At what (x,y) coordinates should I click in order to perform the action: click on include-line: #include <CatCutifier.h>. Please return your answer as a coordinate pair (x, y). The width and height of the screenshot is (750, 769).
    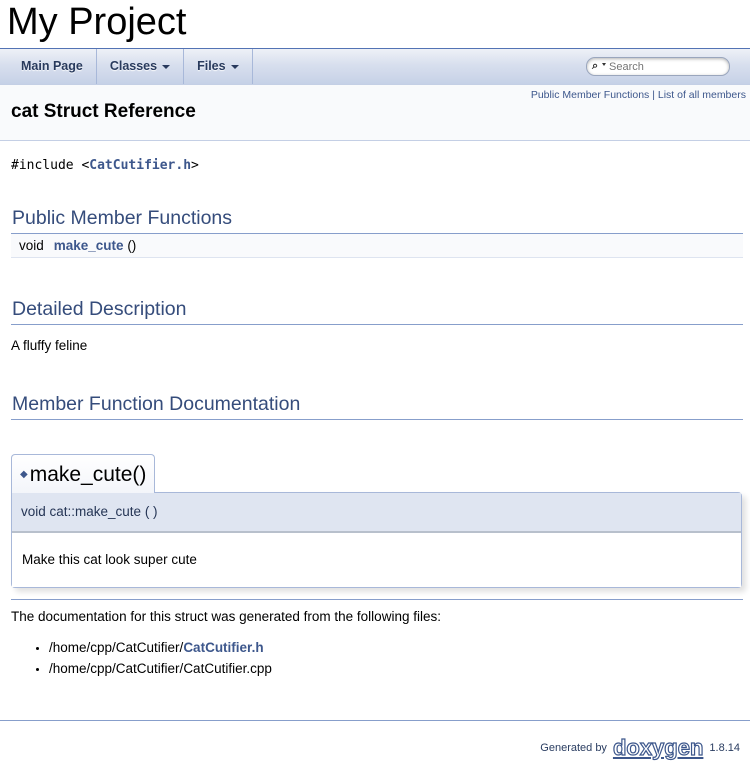
    Looking at the image, I should click on (377, 165).